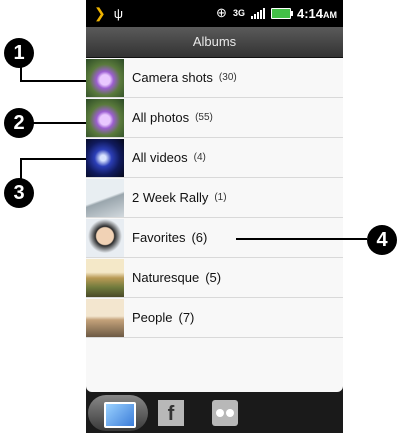  What do you see at coordinates (301, 239) in the screenshot?
I see `callout-4-leader` at bounding box center [301, 239].